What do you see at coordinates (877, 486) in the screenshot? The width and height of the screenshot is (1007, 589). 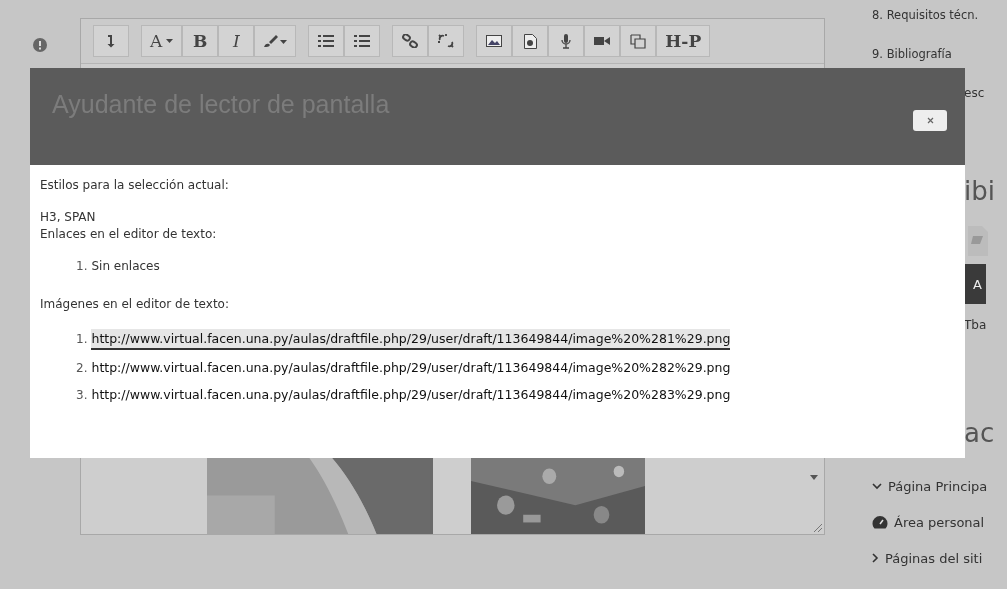 I see `chevron-down-icon` at bounding box center [877, 486].